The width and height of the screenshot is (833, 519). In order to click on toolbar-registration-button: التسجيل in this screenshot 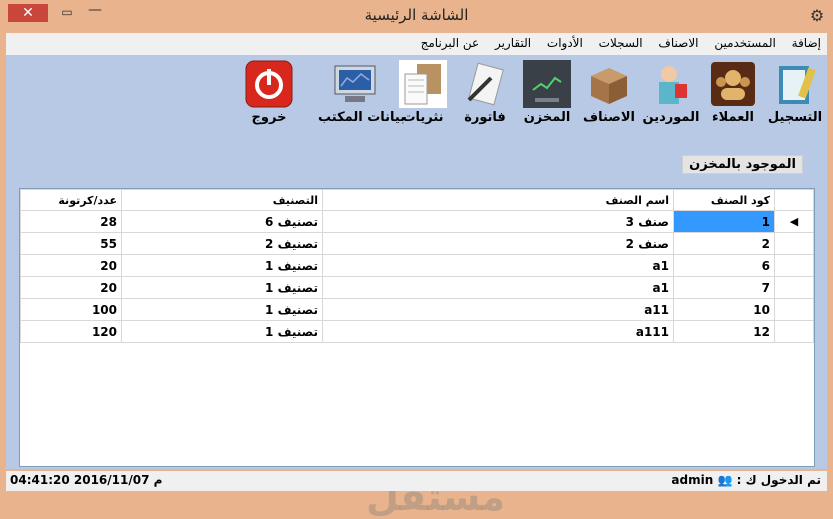, I will do `click(795, 95)`.